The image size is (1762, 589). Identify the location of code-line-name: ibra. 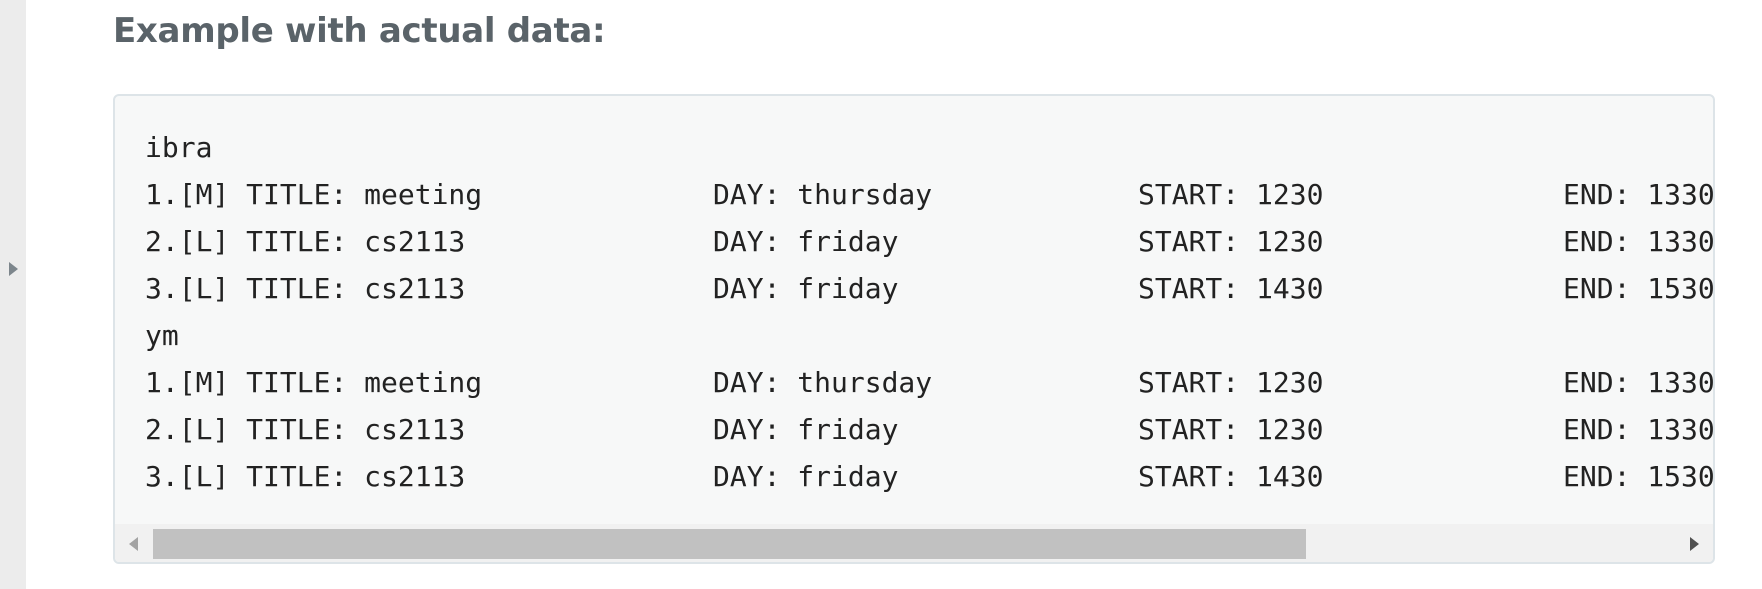
(179, 147).